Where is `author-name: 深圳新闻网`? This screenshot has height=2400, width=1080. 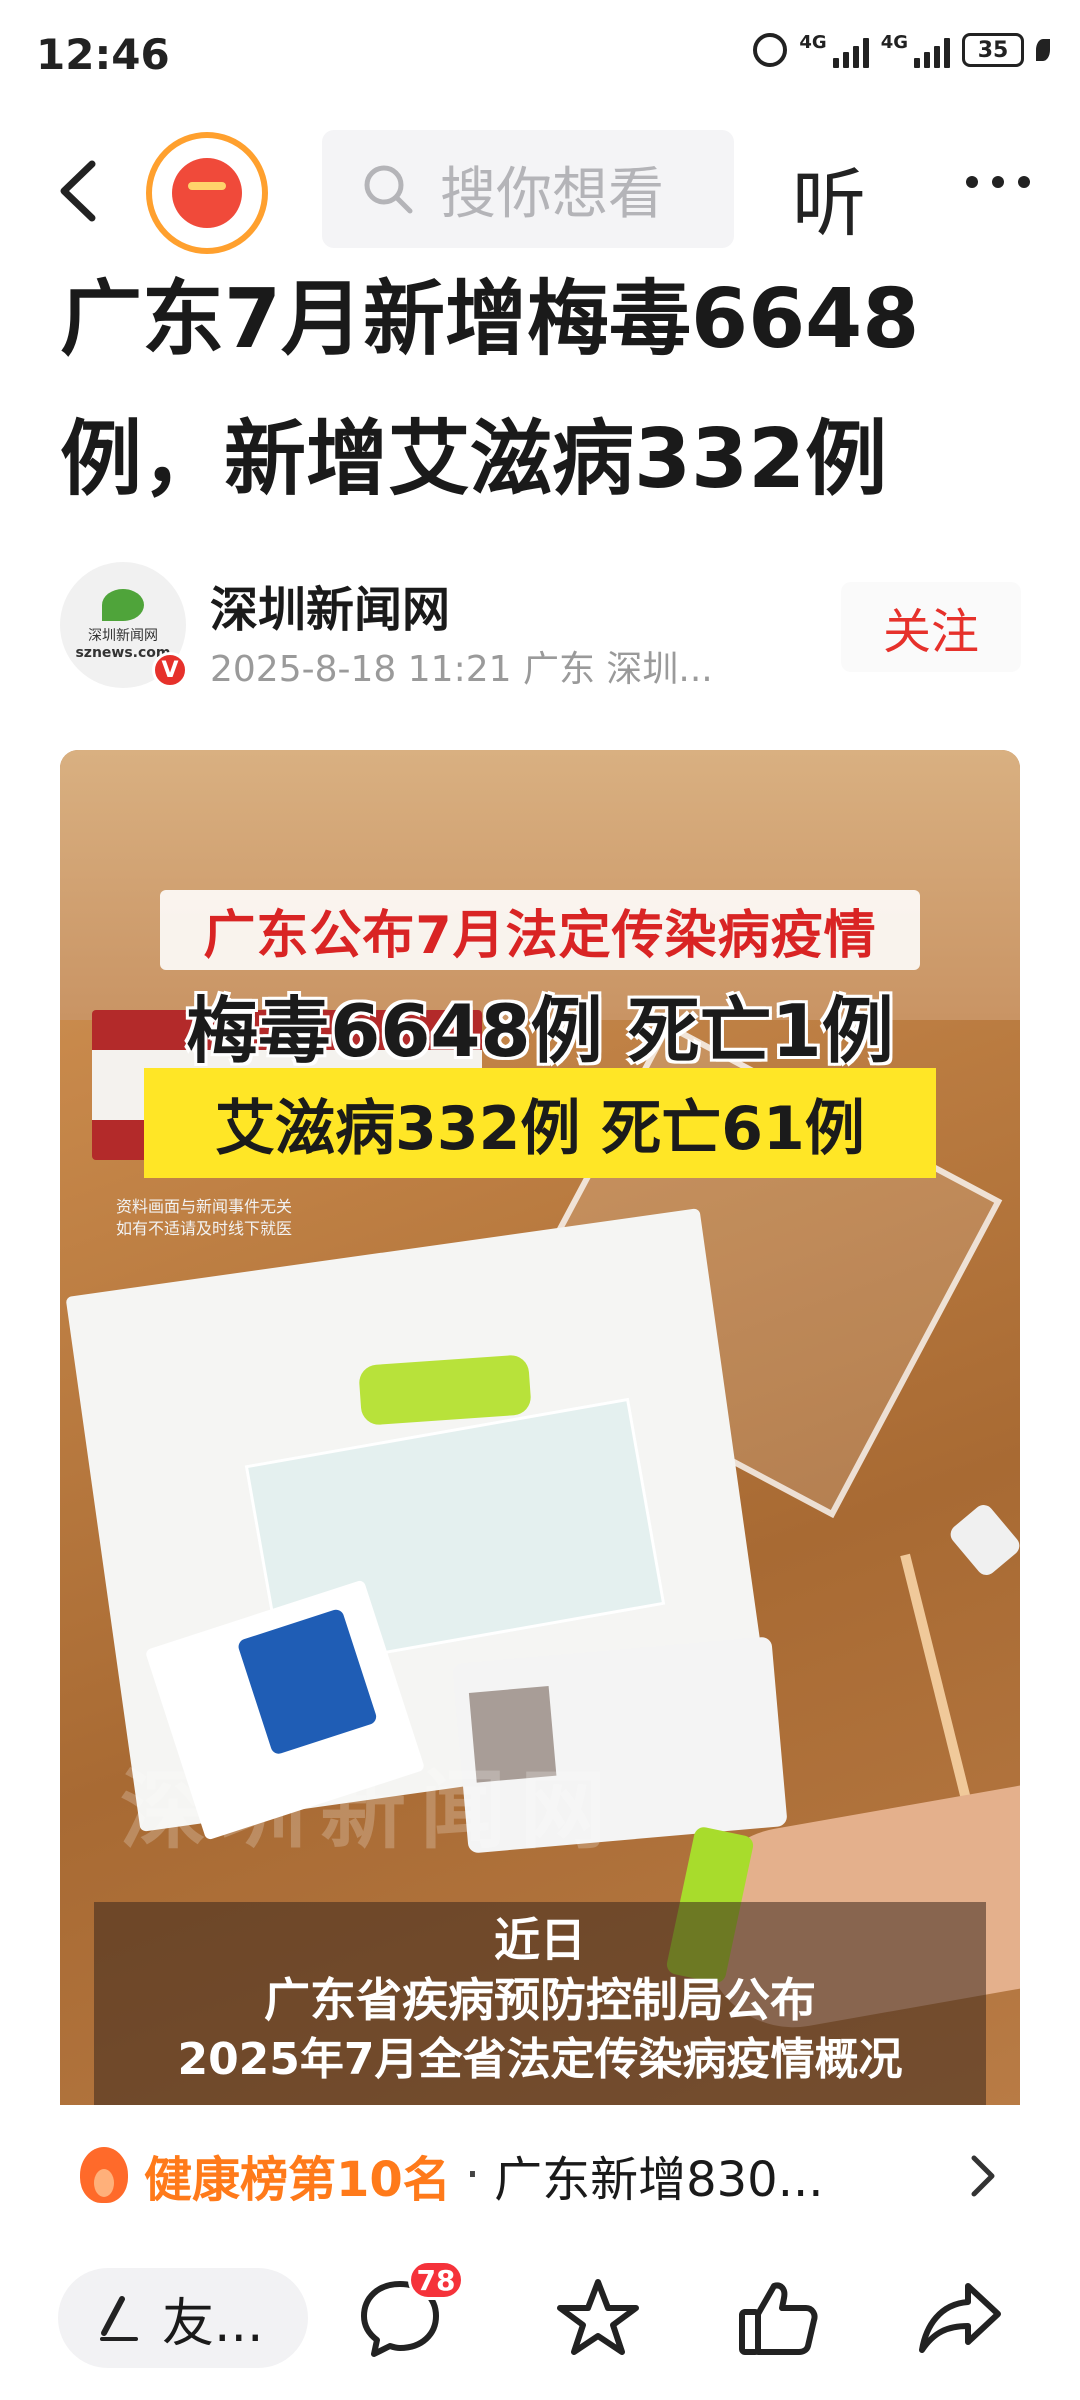
author-name: 深圳新闻网 is located at coordinates (330, 605).